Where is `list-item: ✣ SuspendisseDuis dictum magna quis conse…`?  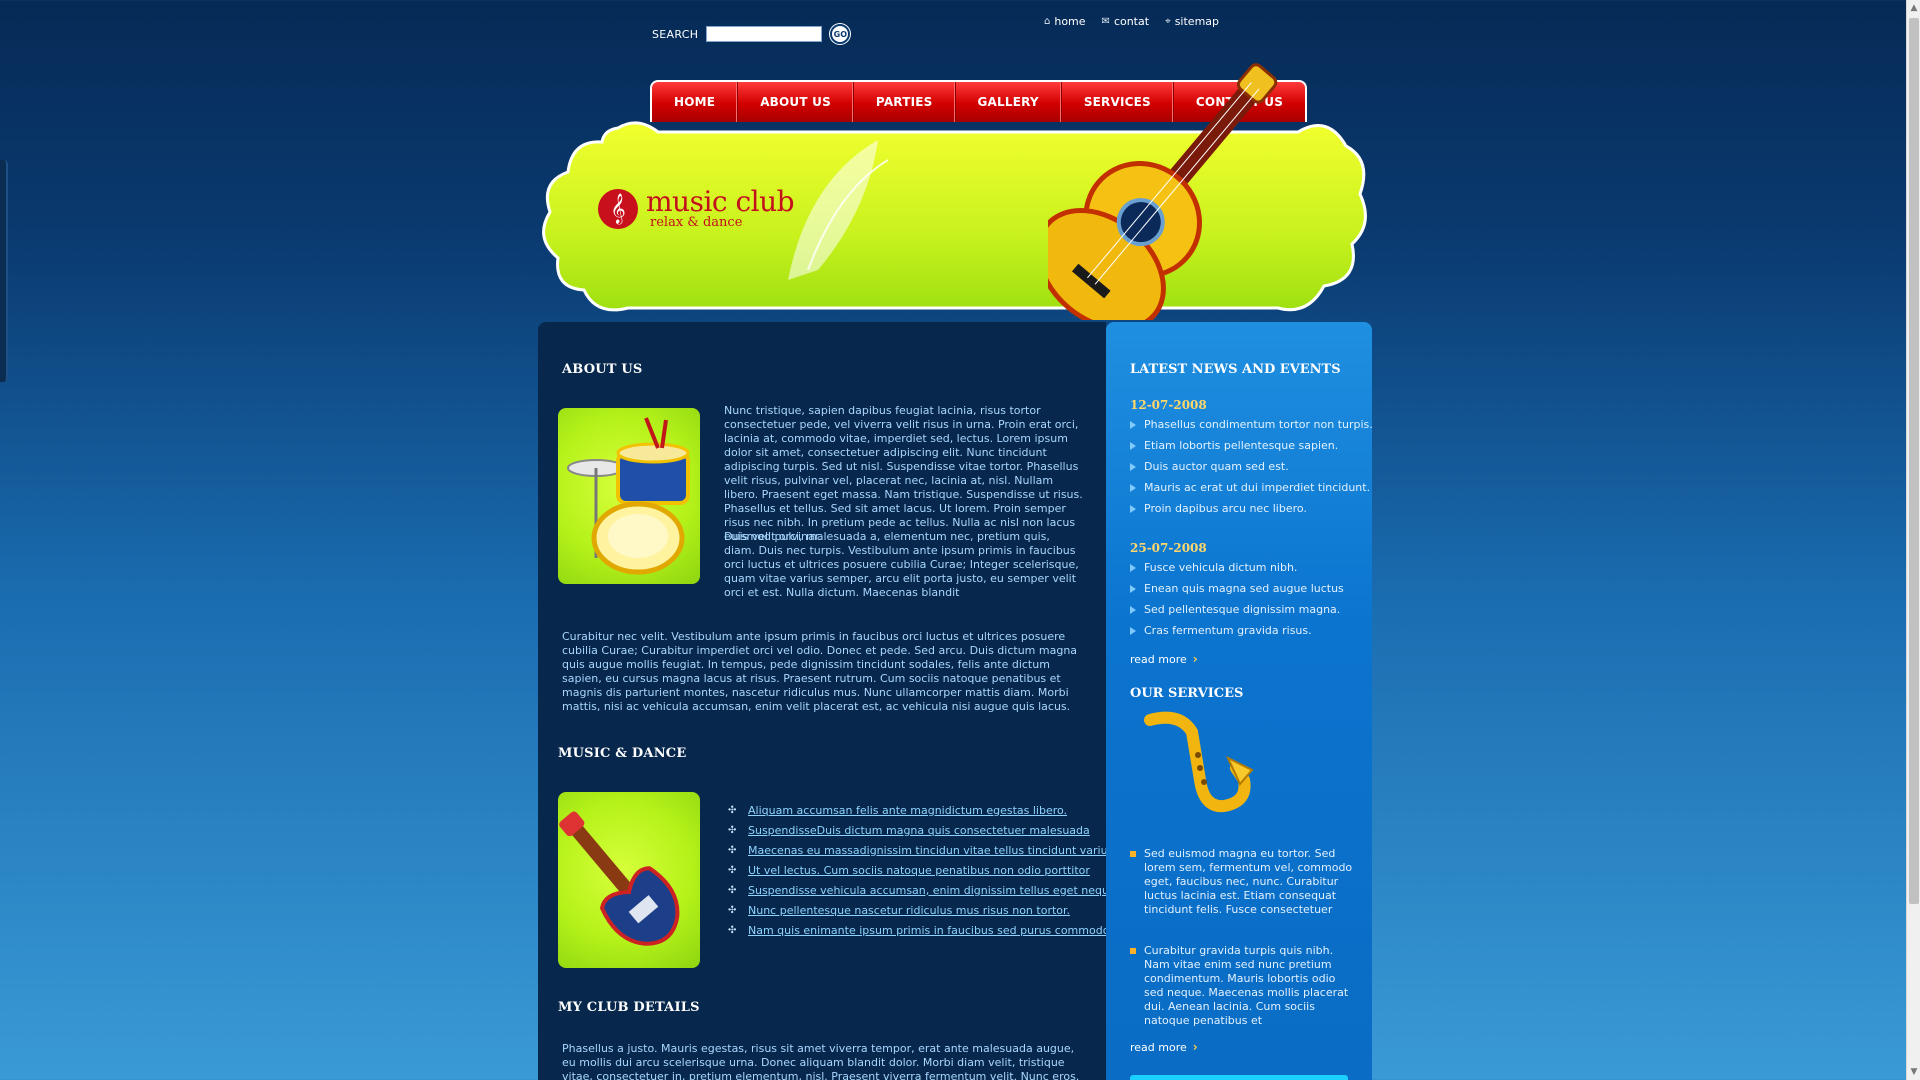 list-item: ✣ SuspendisseDuis dictum magna quis conse… is located at coordinates (923, 830).